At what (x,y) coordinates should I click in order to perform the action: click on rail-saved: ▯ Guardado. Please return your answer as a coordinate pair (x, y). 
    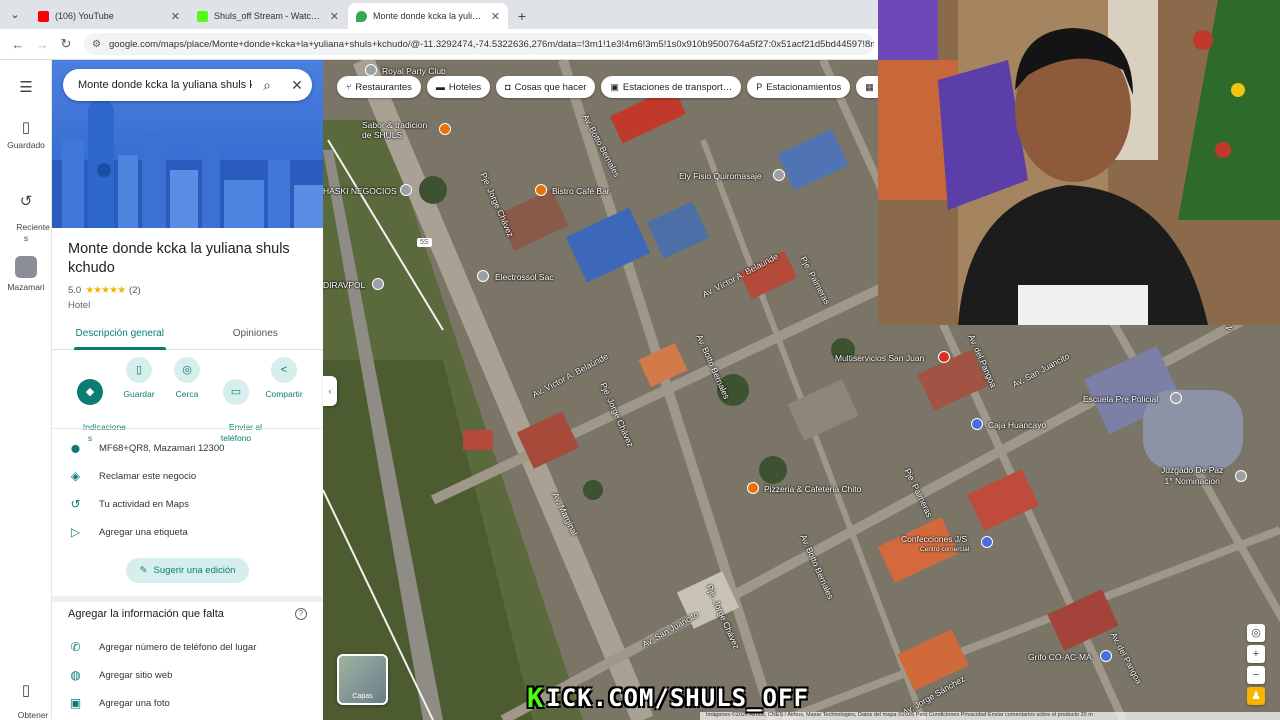
    Looking at the image, I should click on (26, 134).